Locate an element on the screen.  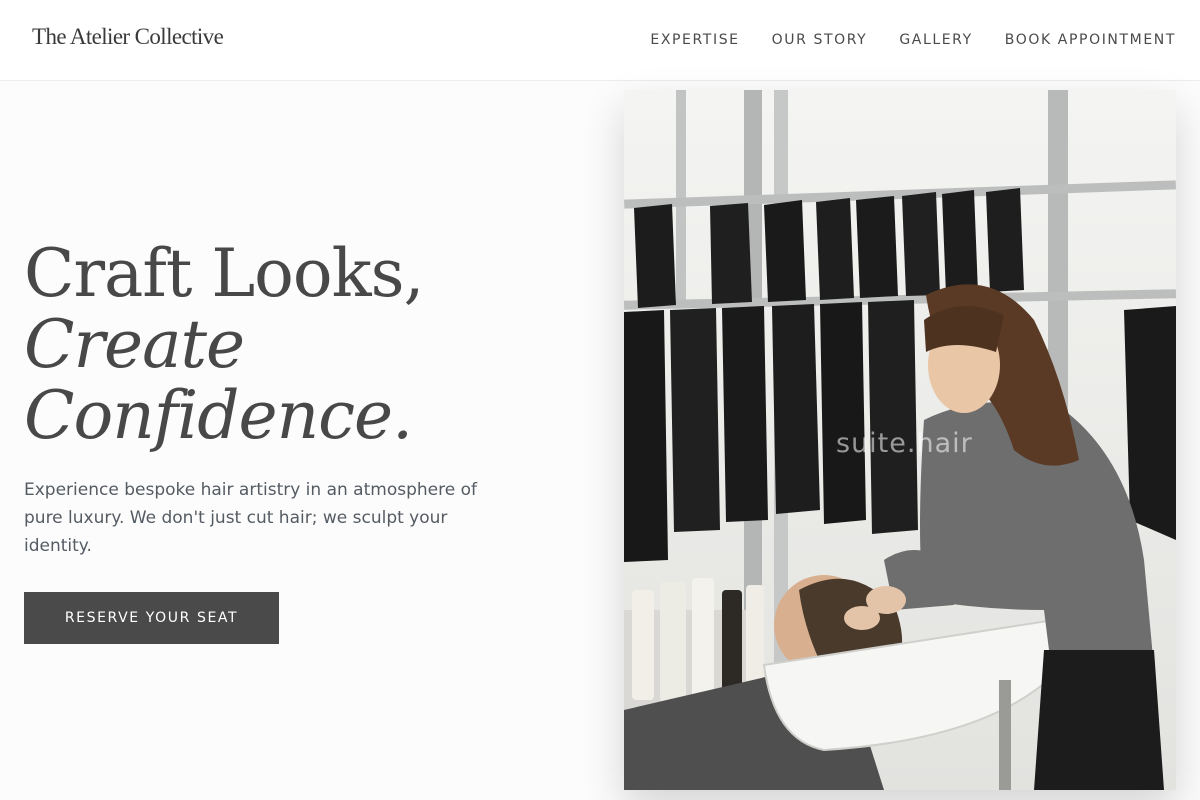
reserve-seat-button: RESERVE YOUR SEAT is located at coordinates (151, 618).